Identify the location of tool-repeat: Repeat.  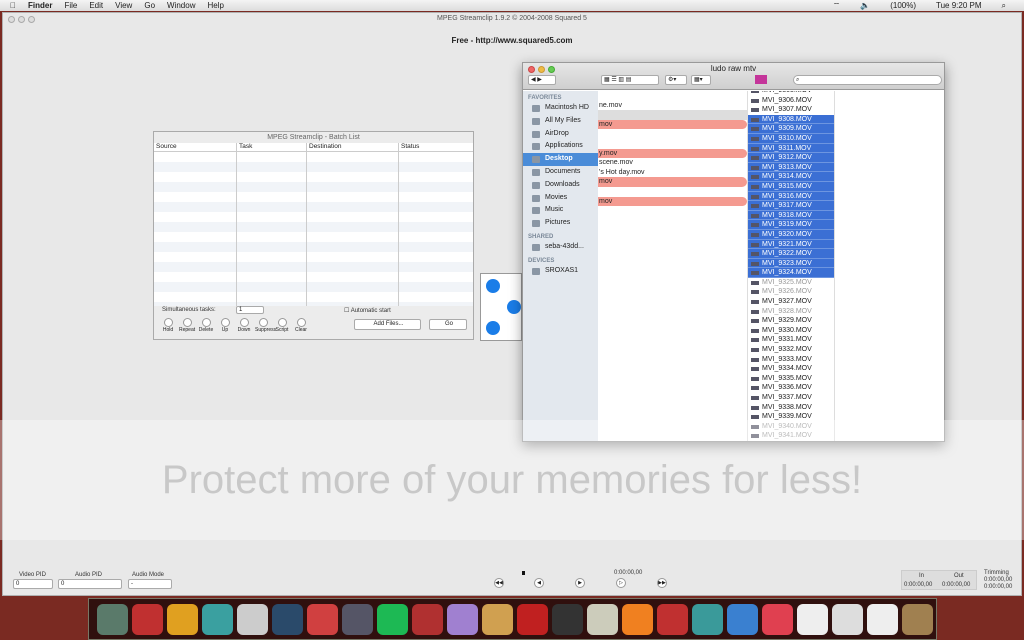
(187, 325).